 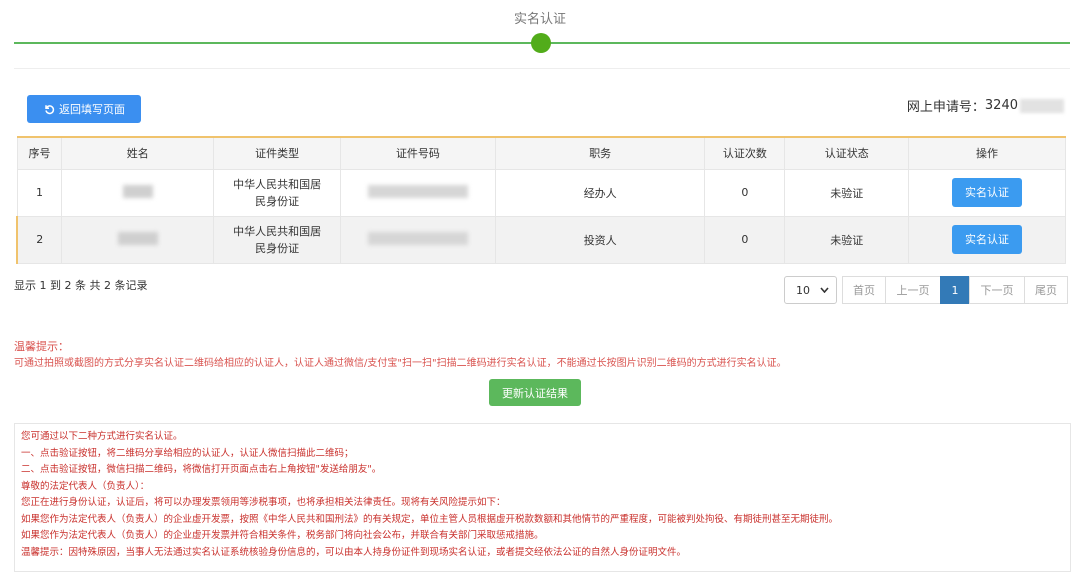 I want to click on step-title: 实名认证, so click(x=539, y=19).